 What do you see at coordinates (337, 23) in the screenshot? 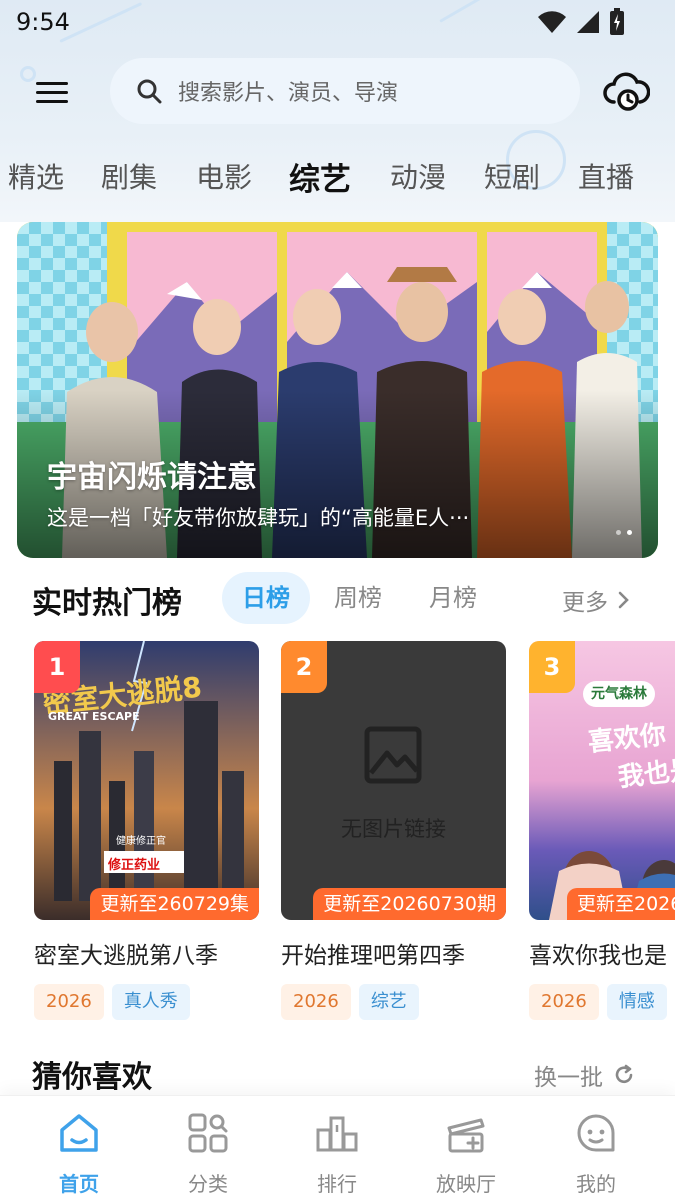
I see `status-bar: 9:54` at bounding box center [337, 23].